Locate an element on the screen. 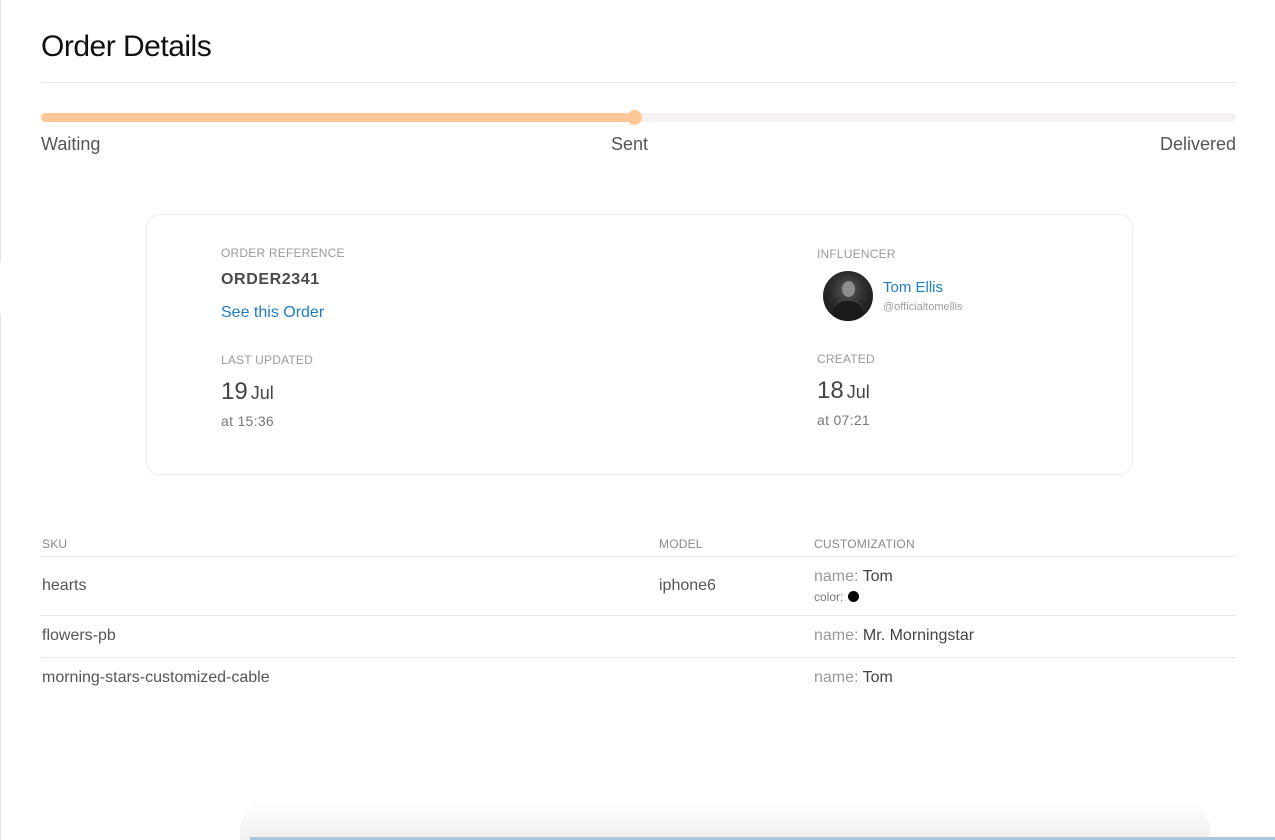 This screenshot has height=840, width=1275. step-delivered: Delivered is located at coordinates (1197, 144).